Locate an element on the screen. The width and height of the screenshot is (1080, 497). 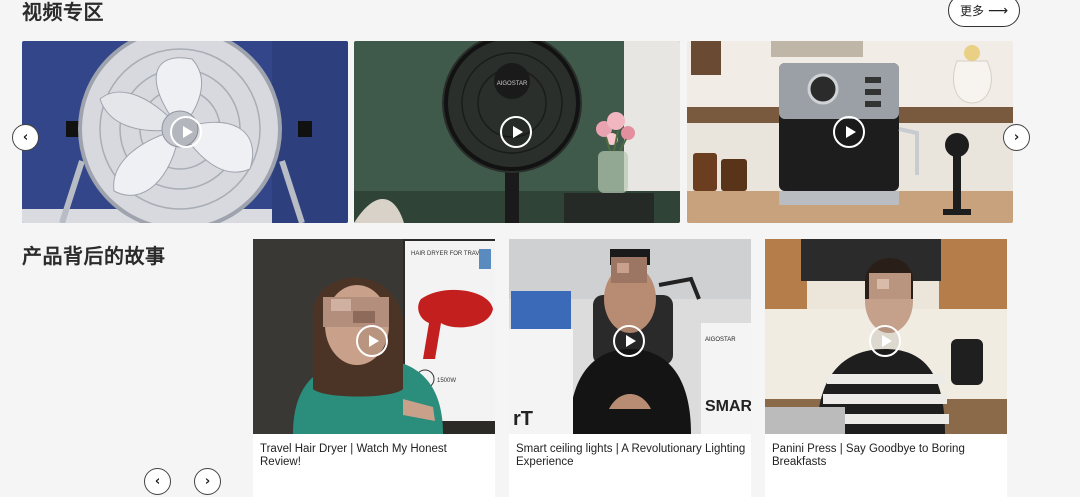
story-next-button: › is located at coordinates (207, 481).